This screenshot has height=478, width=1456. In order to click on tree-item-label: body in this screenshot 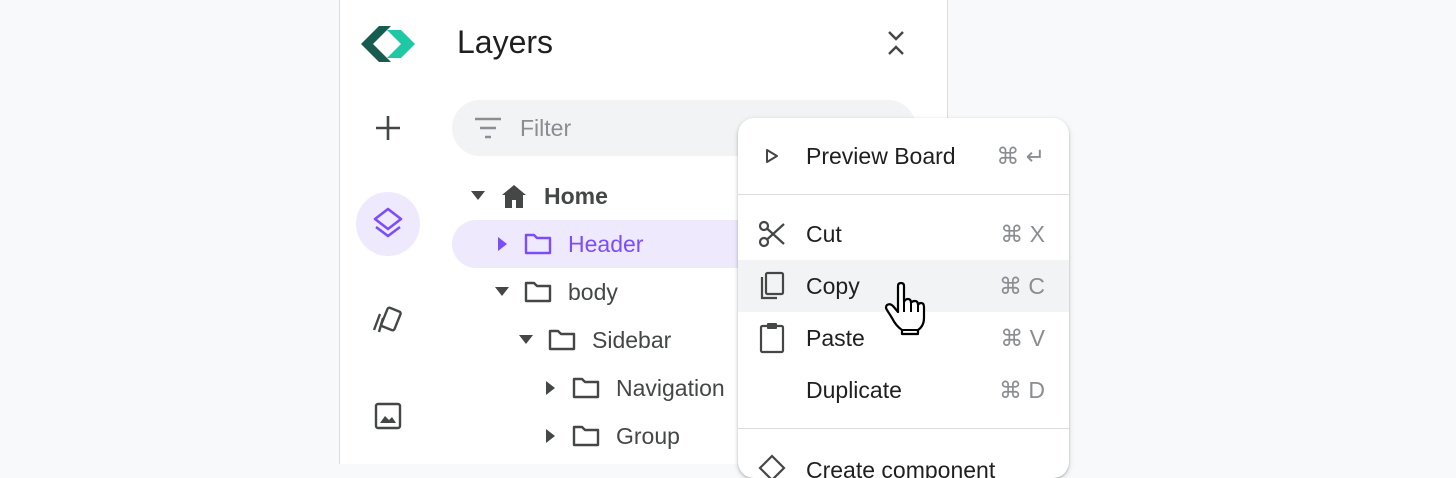, I will do `click(593, 292)`.